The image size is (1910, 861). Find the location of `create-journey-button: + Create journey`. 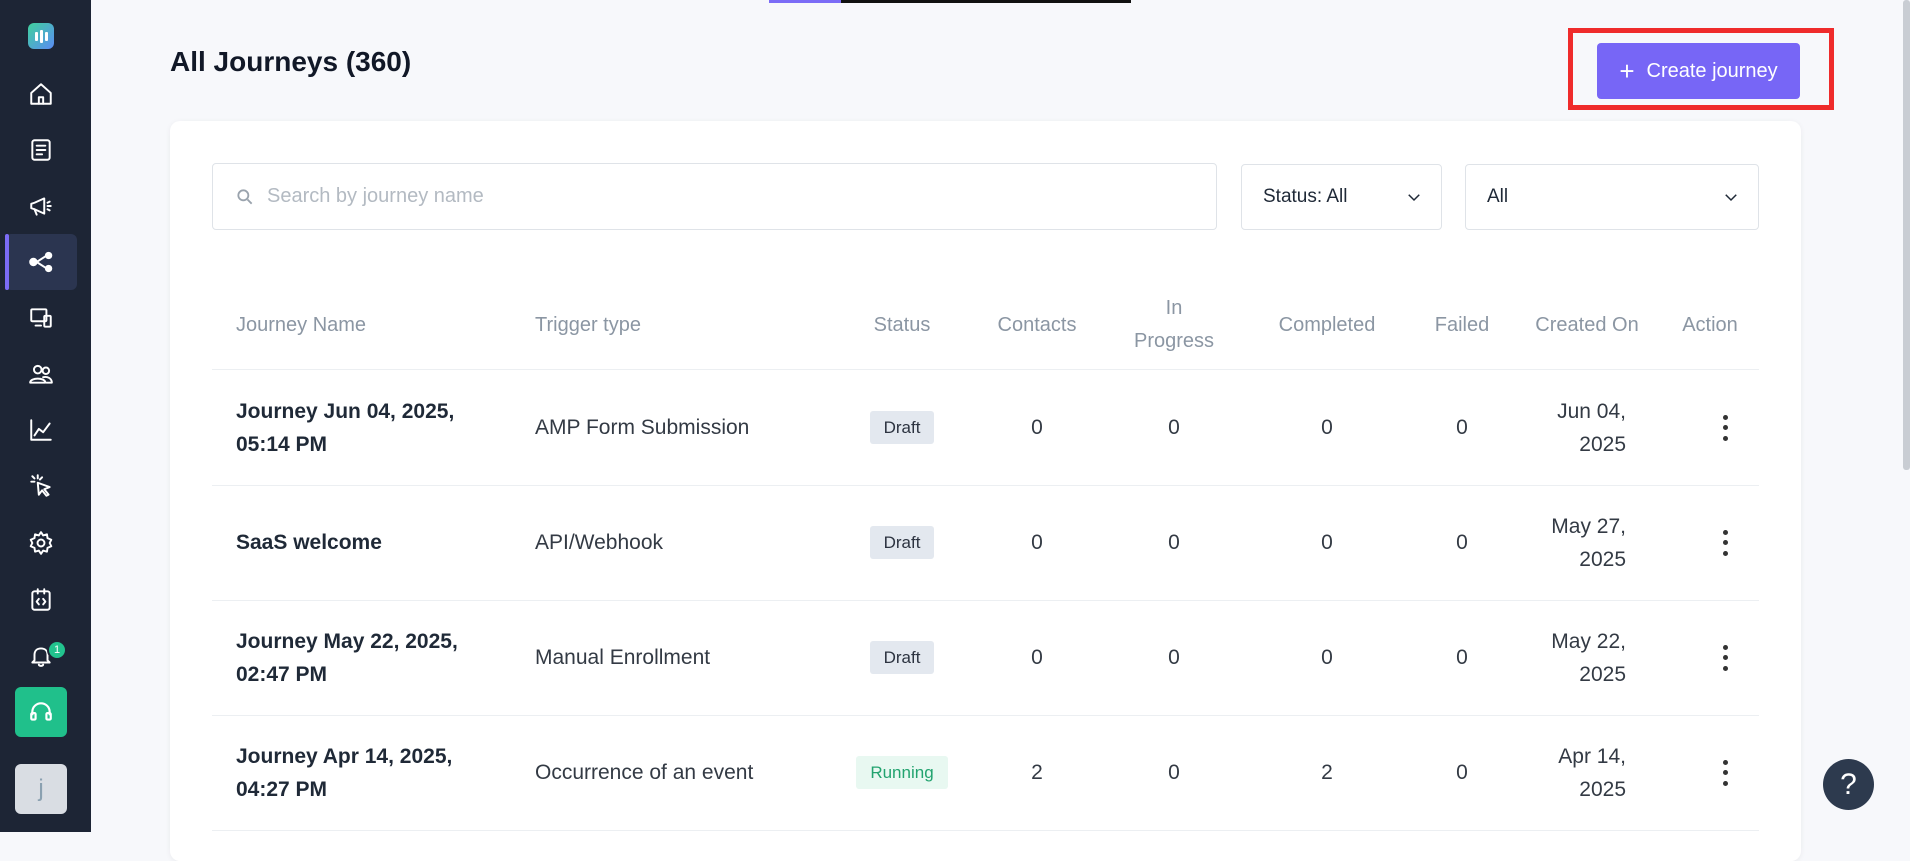

create-journey-button: + Create journey is located at coordinates (1698, 71).